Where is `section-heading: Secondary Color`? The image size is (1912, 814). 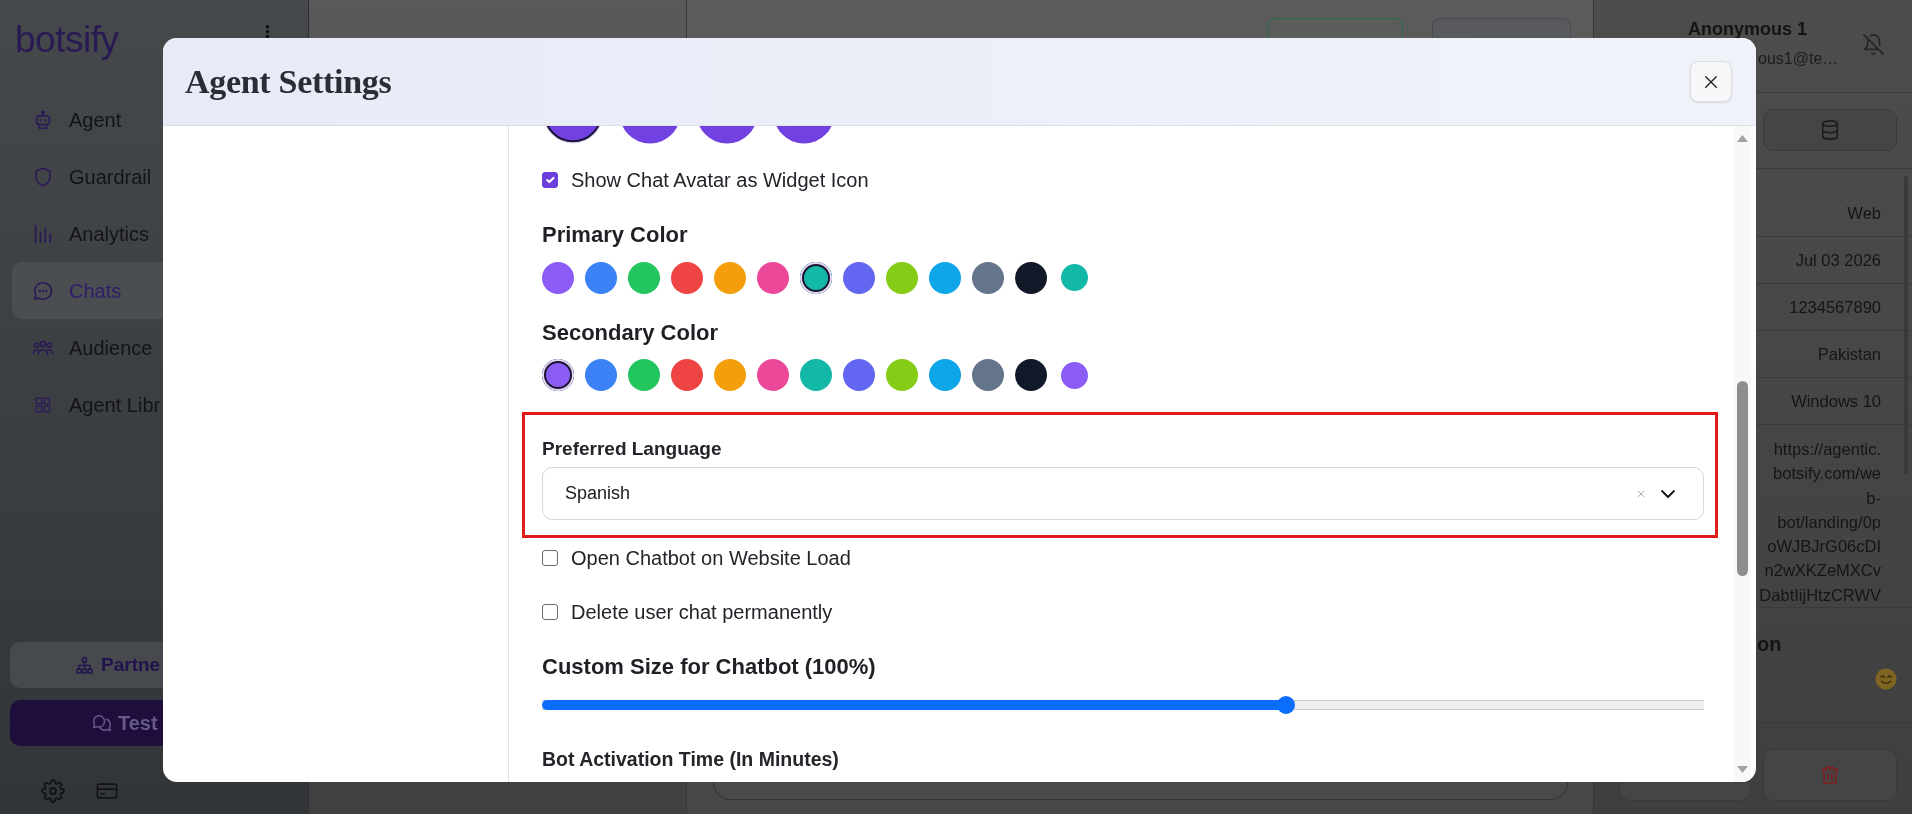 section-heading: Secondary Color is located at coordinates (630, 332).